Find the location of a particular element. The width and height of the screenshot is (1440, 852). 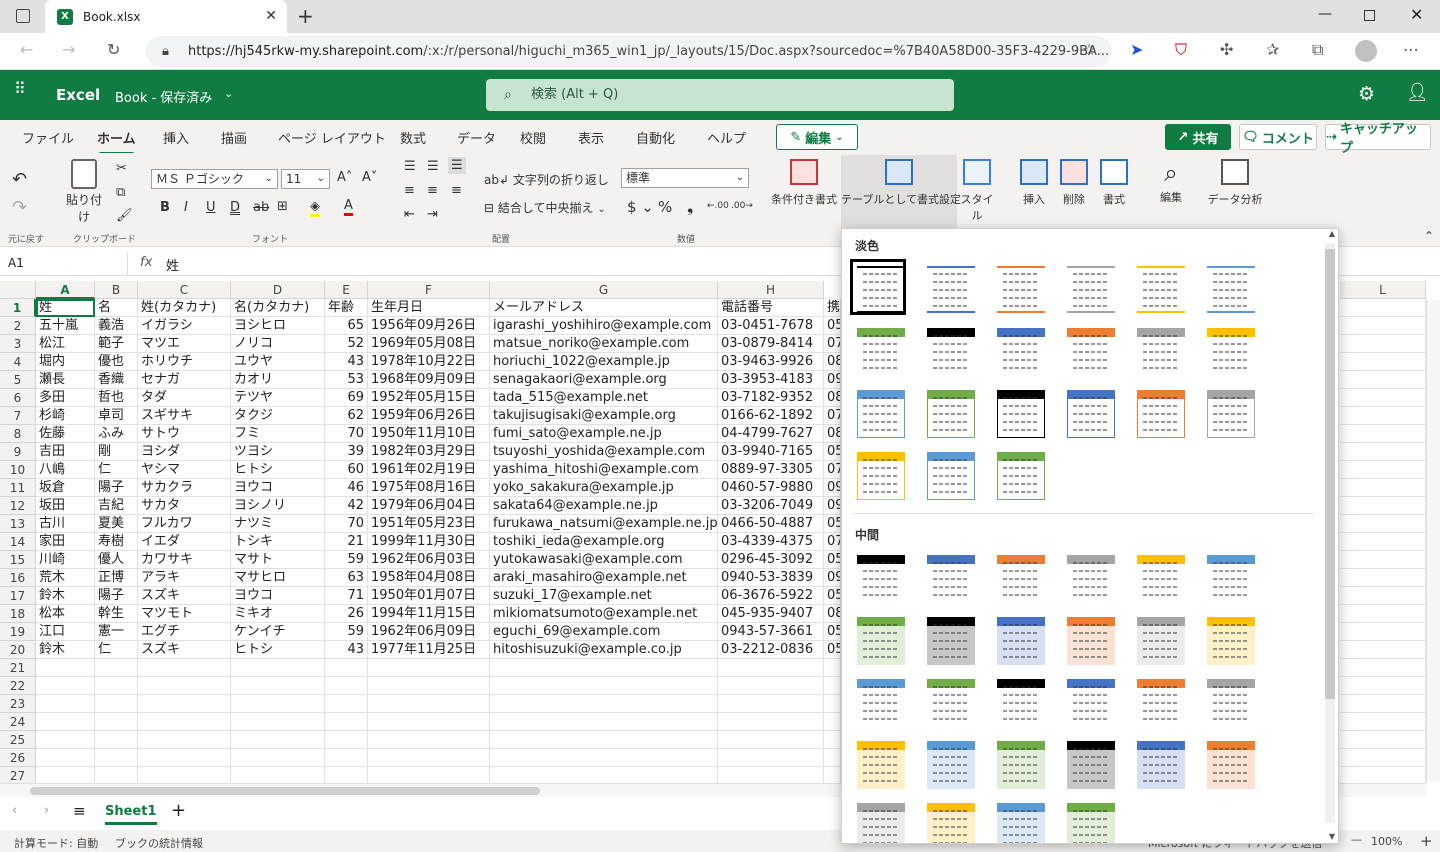

number-format-select: 標準 ⌄ is located at coordinates (685, 178).